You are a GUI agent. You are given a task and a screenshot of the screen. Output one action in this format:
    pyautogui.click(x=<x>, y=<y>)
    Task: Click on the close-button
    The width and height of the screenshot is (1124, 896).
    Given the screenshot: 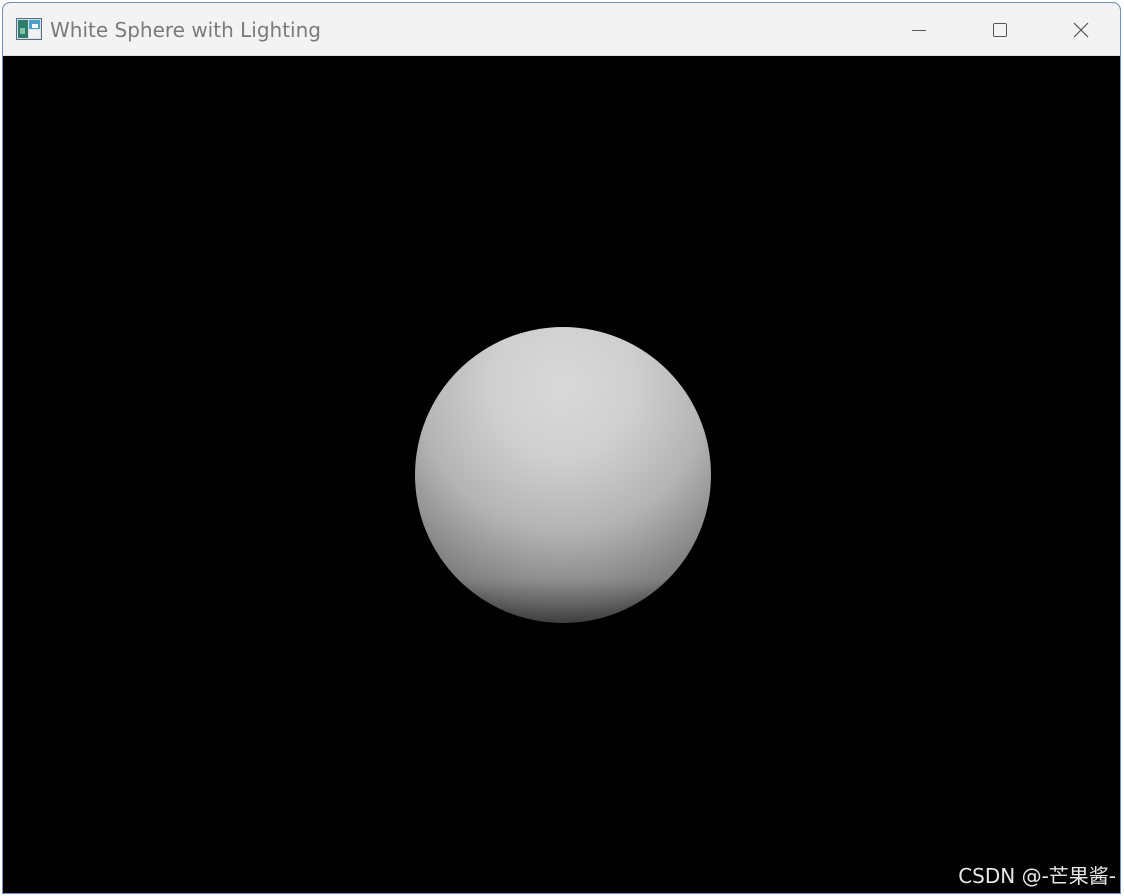 What is the action you would take?
    pyautogui.click(x=1080, y=29)
    